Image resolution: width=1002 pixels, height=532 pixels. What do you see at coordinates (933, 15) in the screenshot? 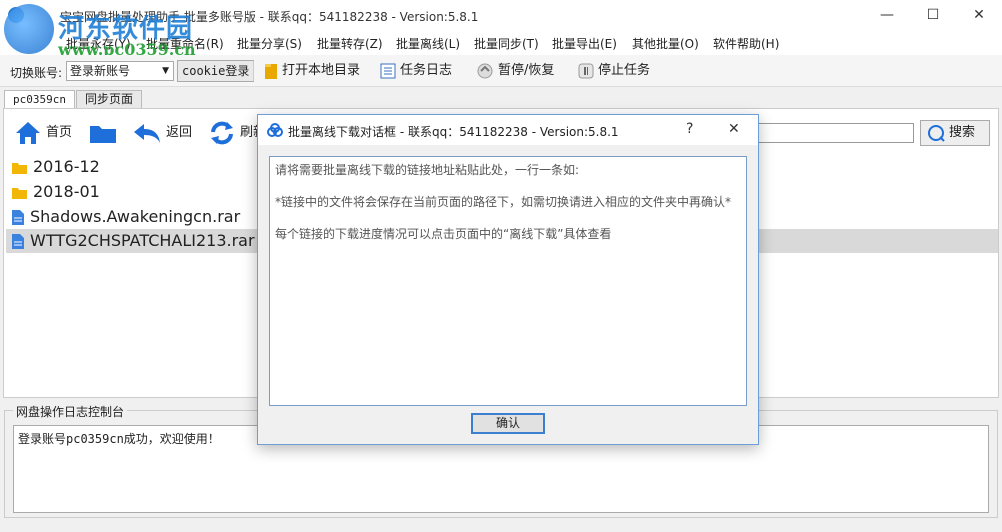
I see `maximize-button: ☐` at bounding box center [933, 15].